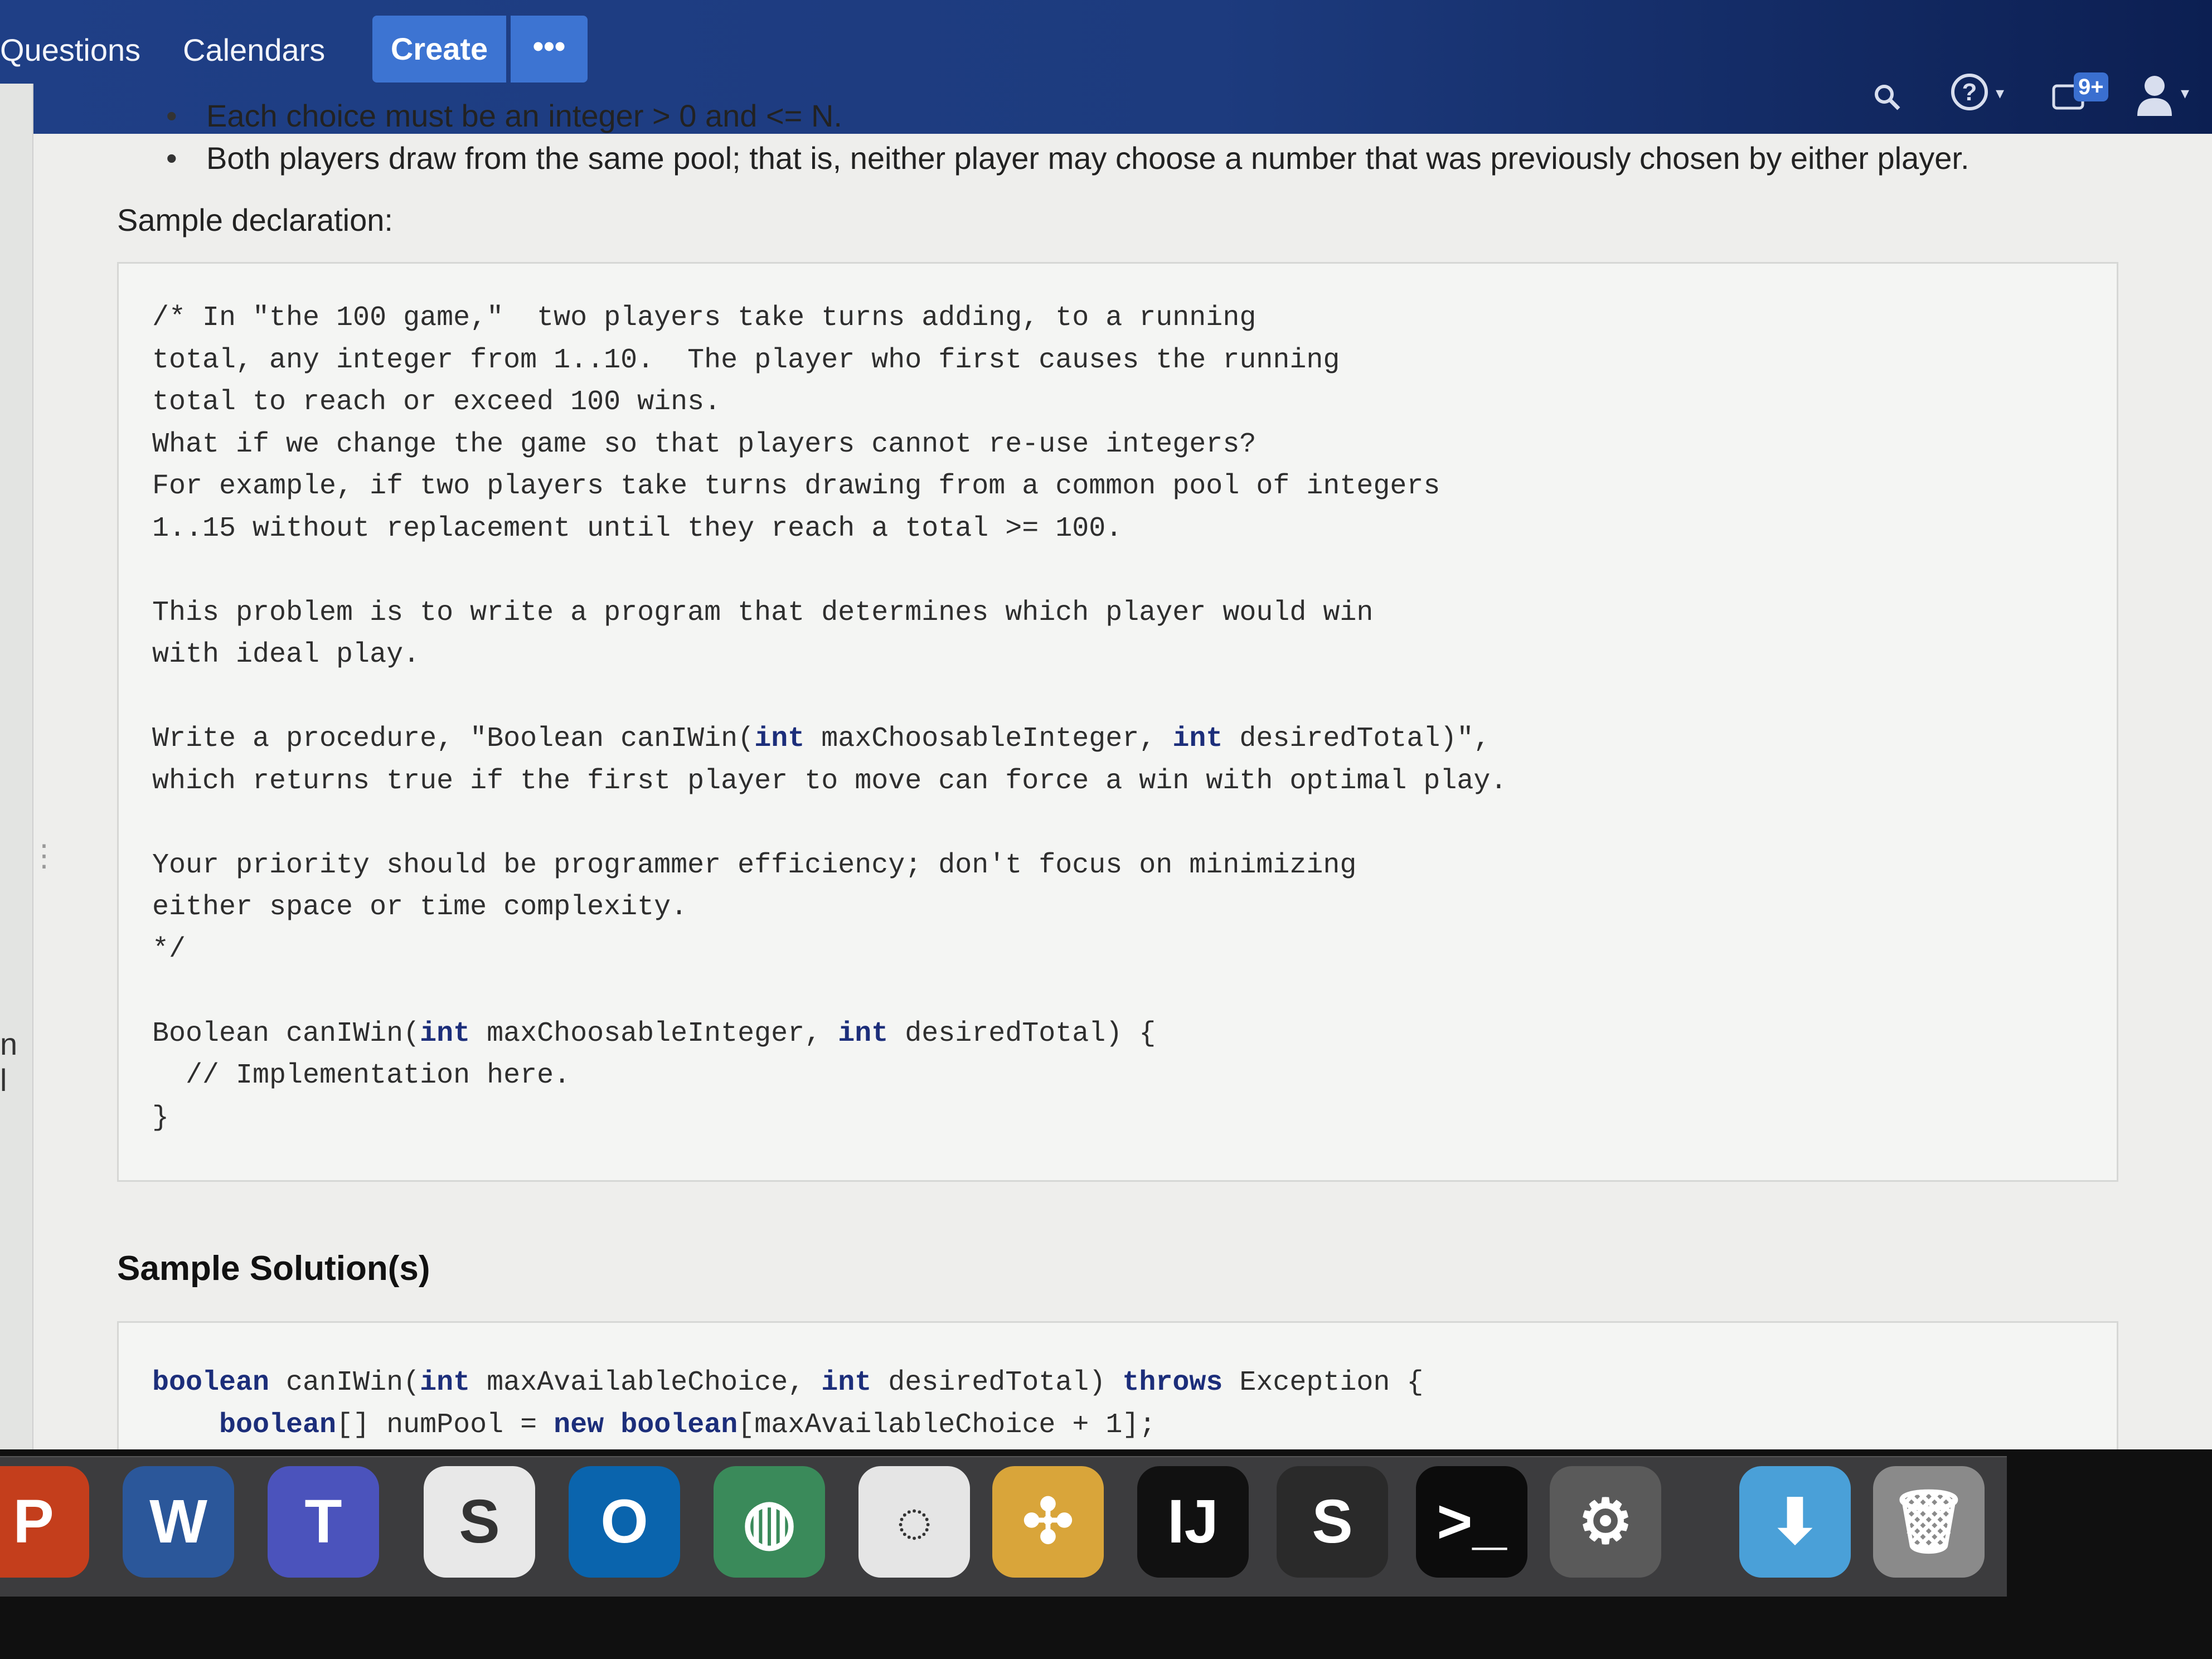  What do you see at coordinates (1929, 1522) in the screenshot?
I see `trash-icon: 🗑` at bounding box center [1929, 1522].